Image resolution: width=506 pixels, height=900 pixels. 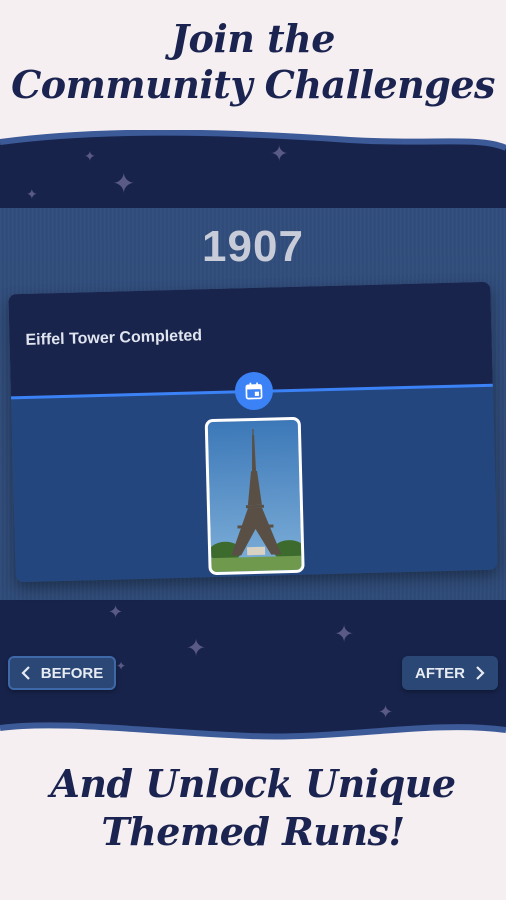 I want to click on headline-bottom-line2: Themed Runs!, so click(x=253, y=831).